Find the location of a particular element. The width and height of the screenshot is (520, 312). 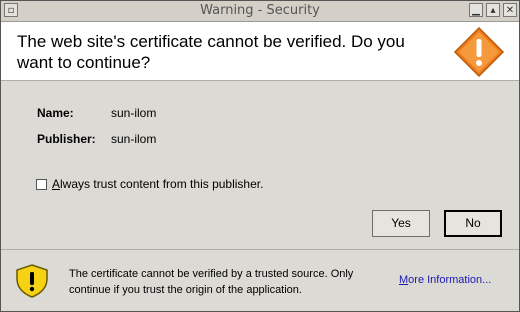

maximize-button: ▴ is located at coordinates (493, 10).